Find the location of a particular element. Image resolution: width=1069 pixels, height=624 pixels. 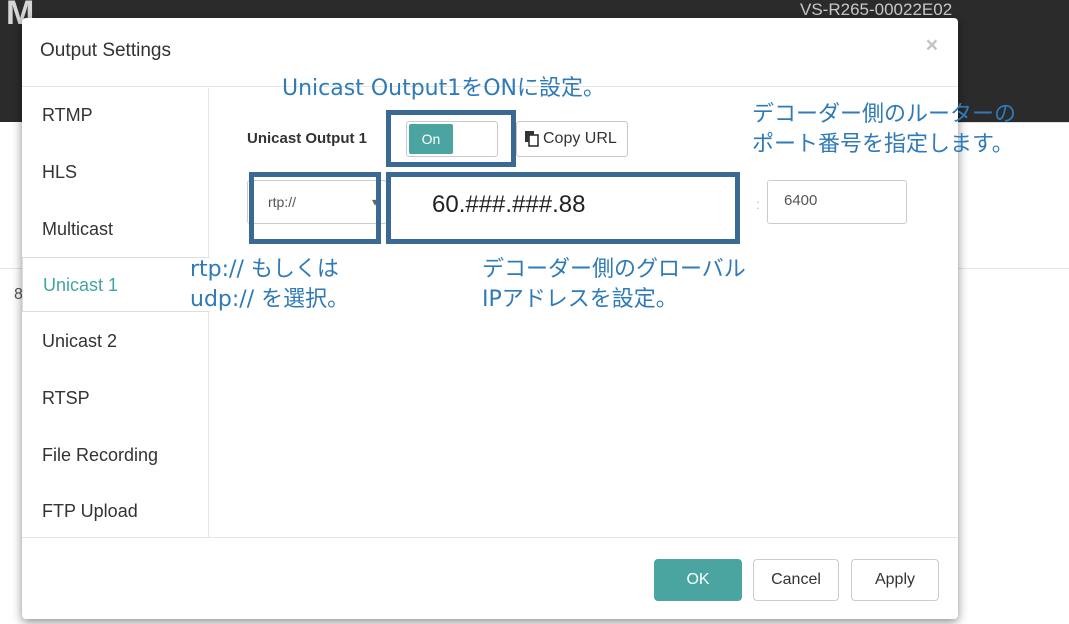

sidebar-item-multicast: Multicast is located at coordinates (115, 229).